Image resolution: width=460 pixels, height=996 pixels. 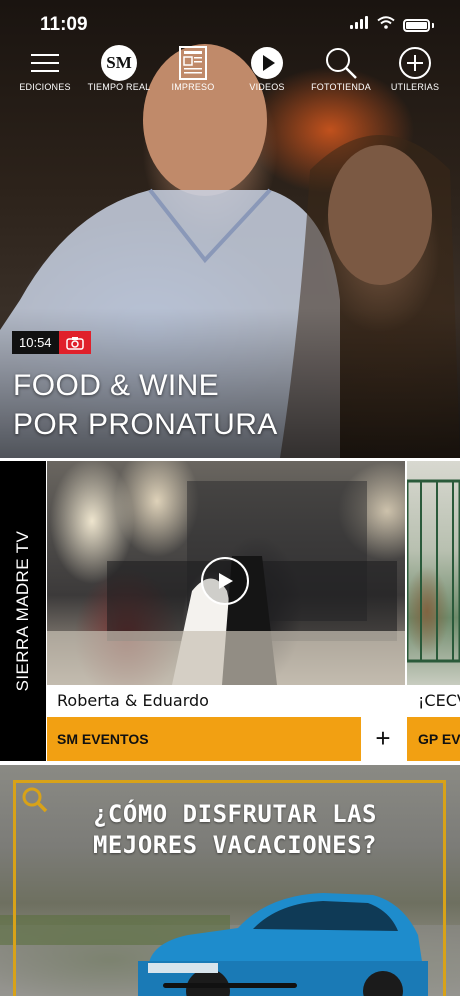 I want to click on plus-circle-icon, so click(x=415, y=63).